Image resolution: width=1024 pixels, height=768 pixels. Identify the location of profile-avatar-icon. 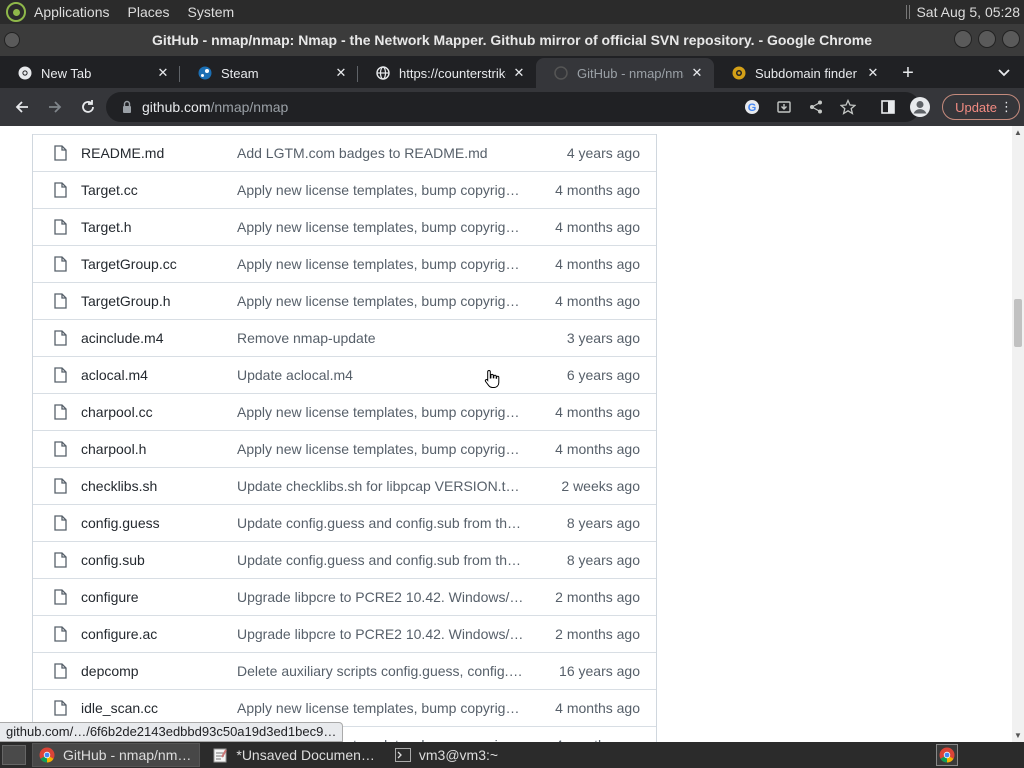
(920, 107).